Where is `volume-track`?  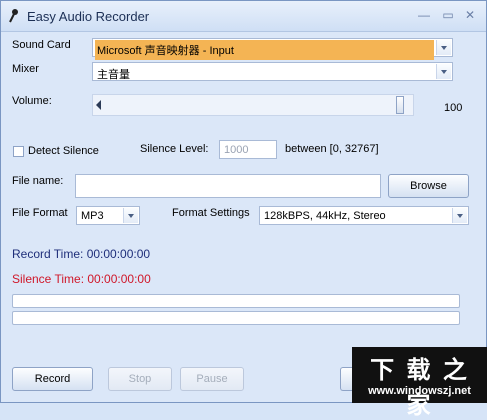 volume-track is located at coordinates (253, 105).